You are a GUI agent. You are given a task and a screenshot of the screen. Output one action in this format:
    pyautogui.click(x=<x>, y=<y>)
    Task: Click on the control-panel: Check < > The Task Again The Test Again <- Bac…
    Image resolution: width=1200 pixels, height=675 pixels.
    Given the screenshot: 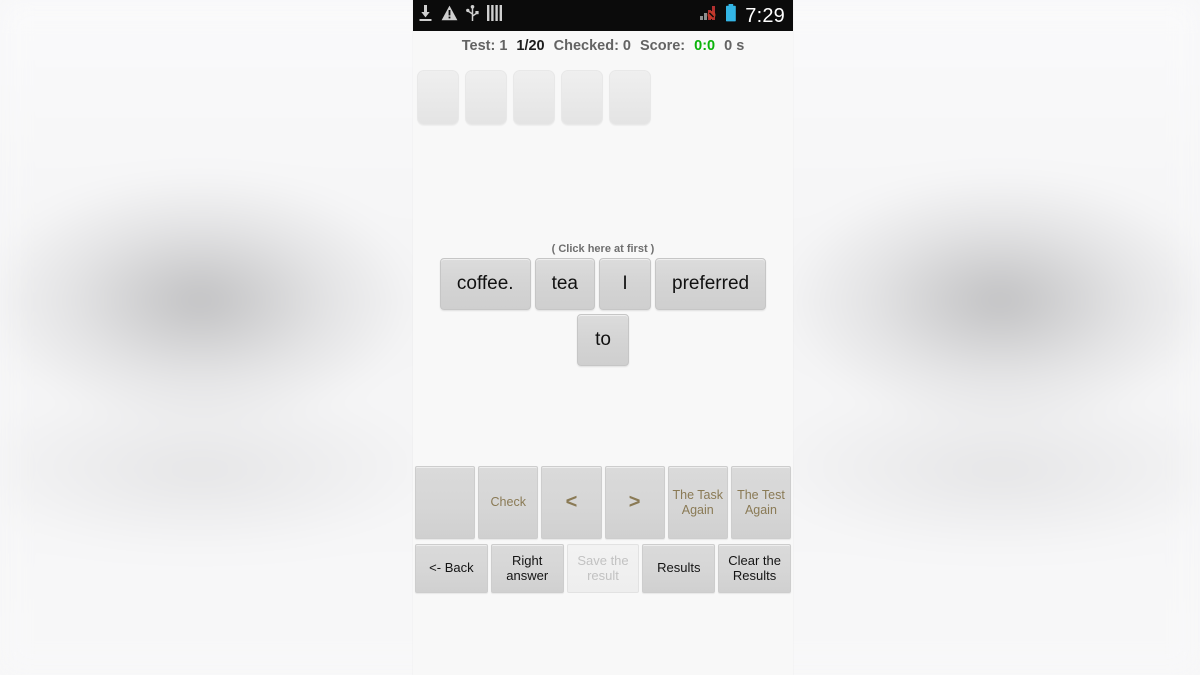 What is the action you would take?
    pyautogui.click(x=603, y=529)
    